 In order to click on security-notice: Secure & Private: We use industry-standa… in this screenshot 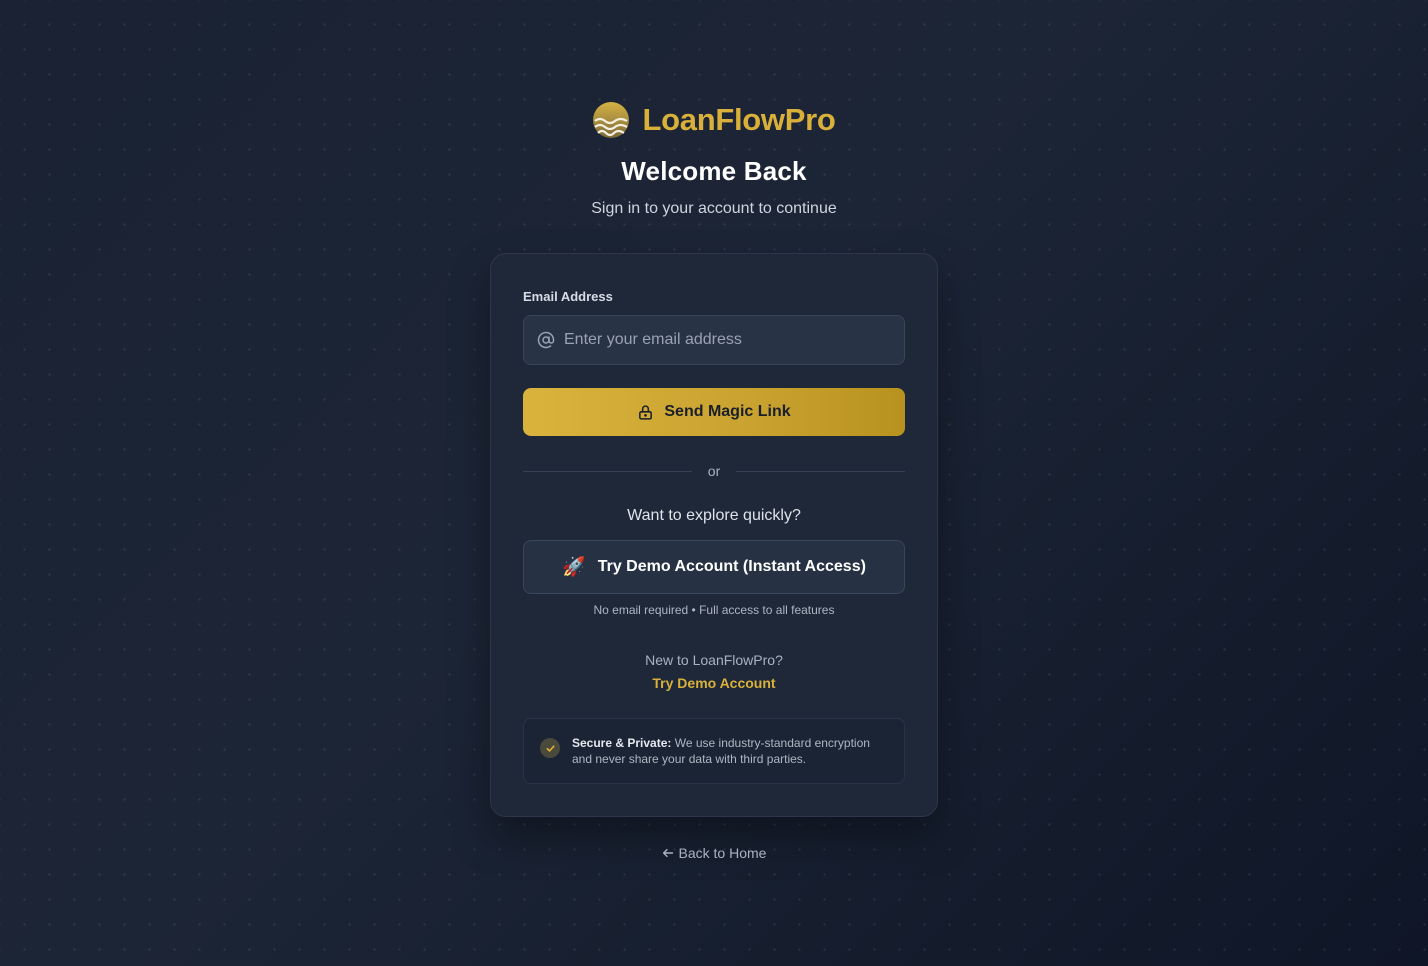, I will do `click(714, 751)`.